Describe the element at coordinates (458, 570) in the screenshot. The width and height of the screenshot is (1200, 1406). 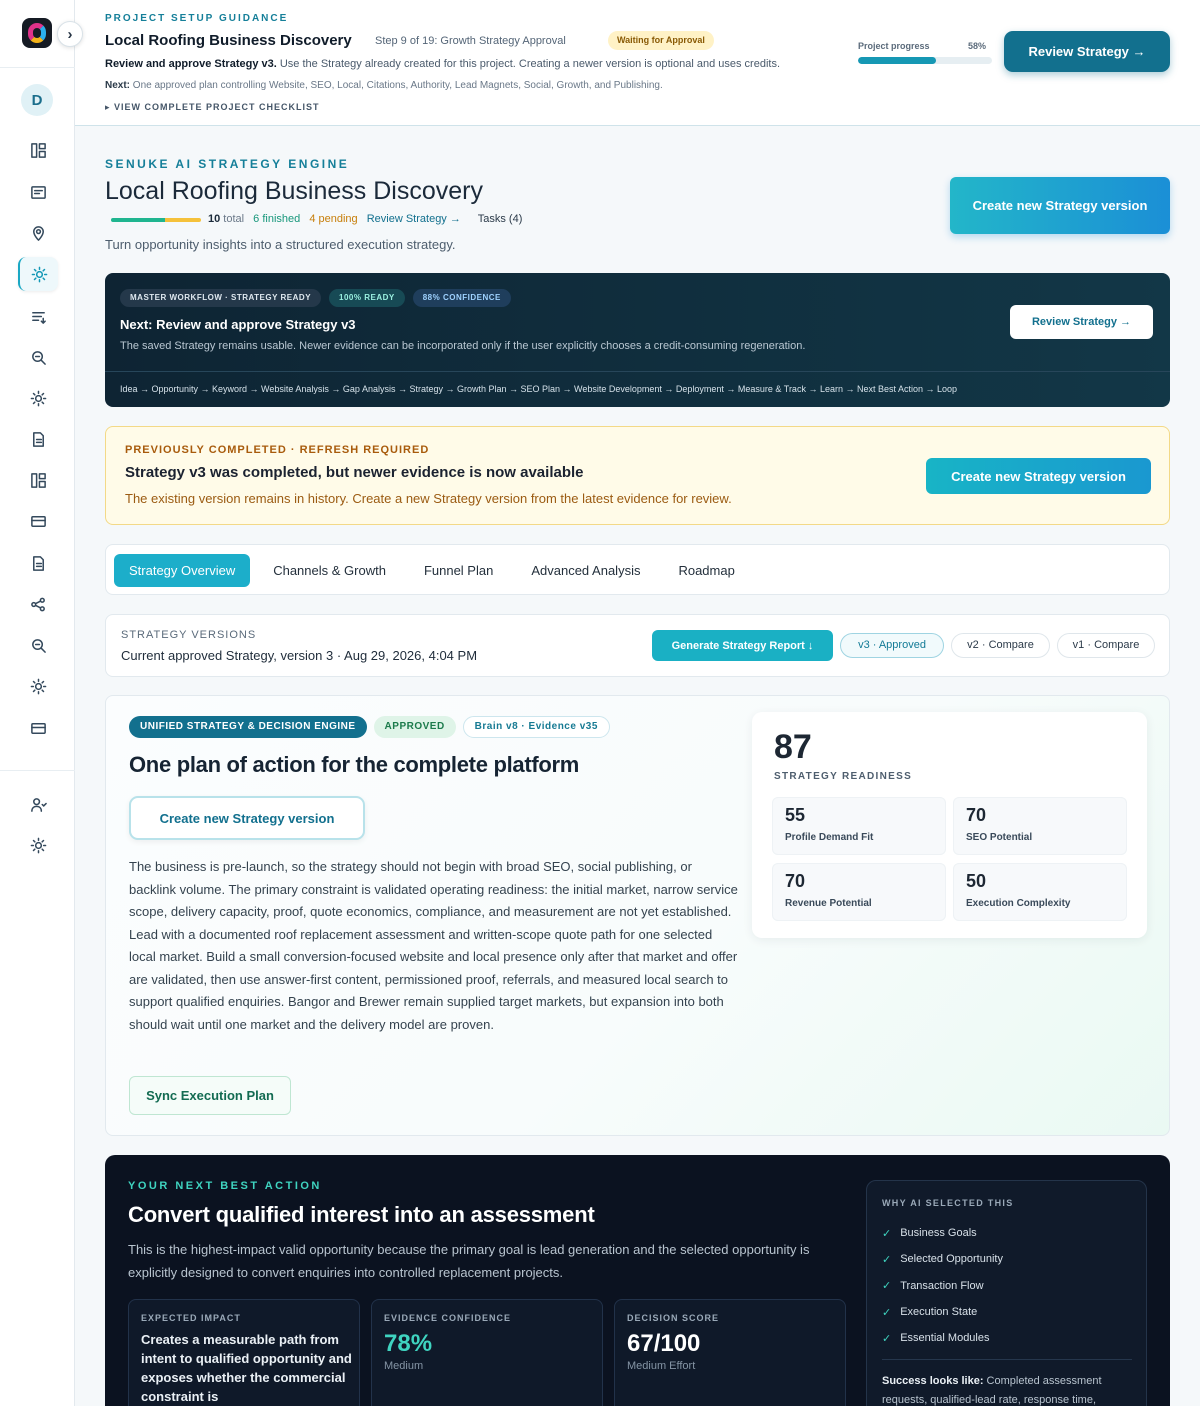
I see `tab-funnel-plan: Funnel Plan` at that location.